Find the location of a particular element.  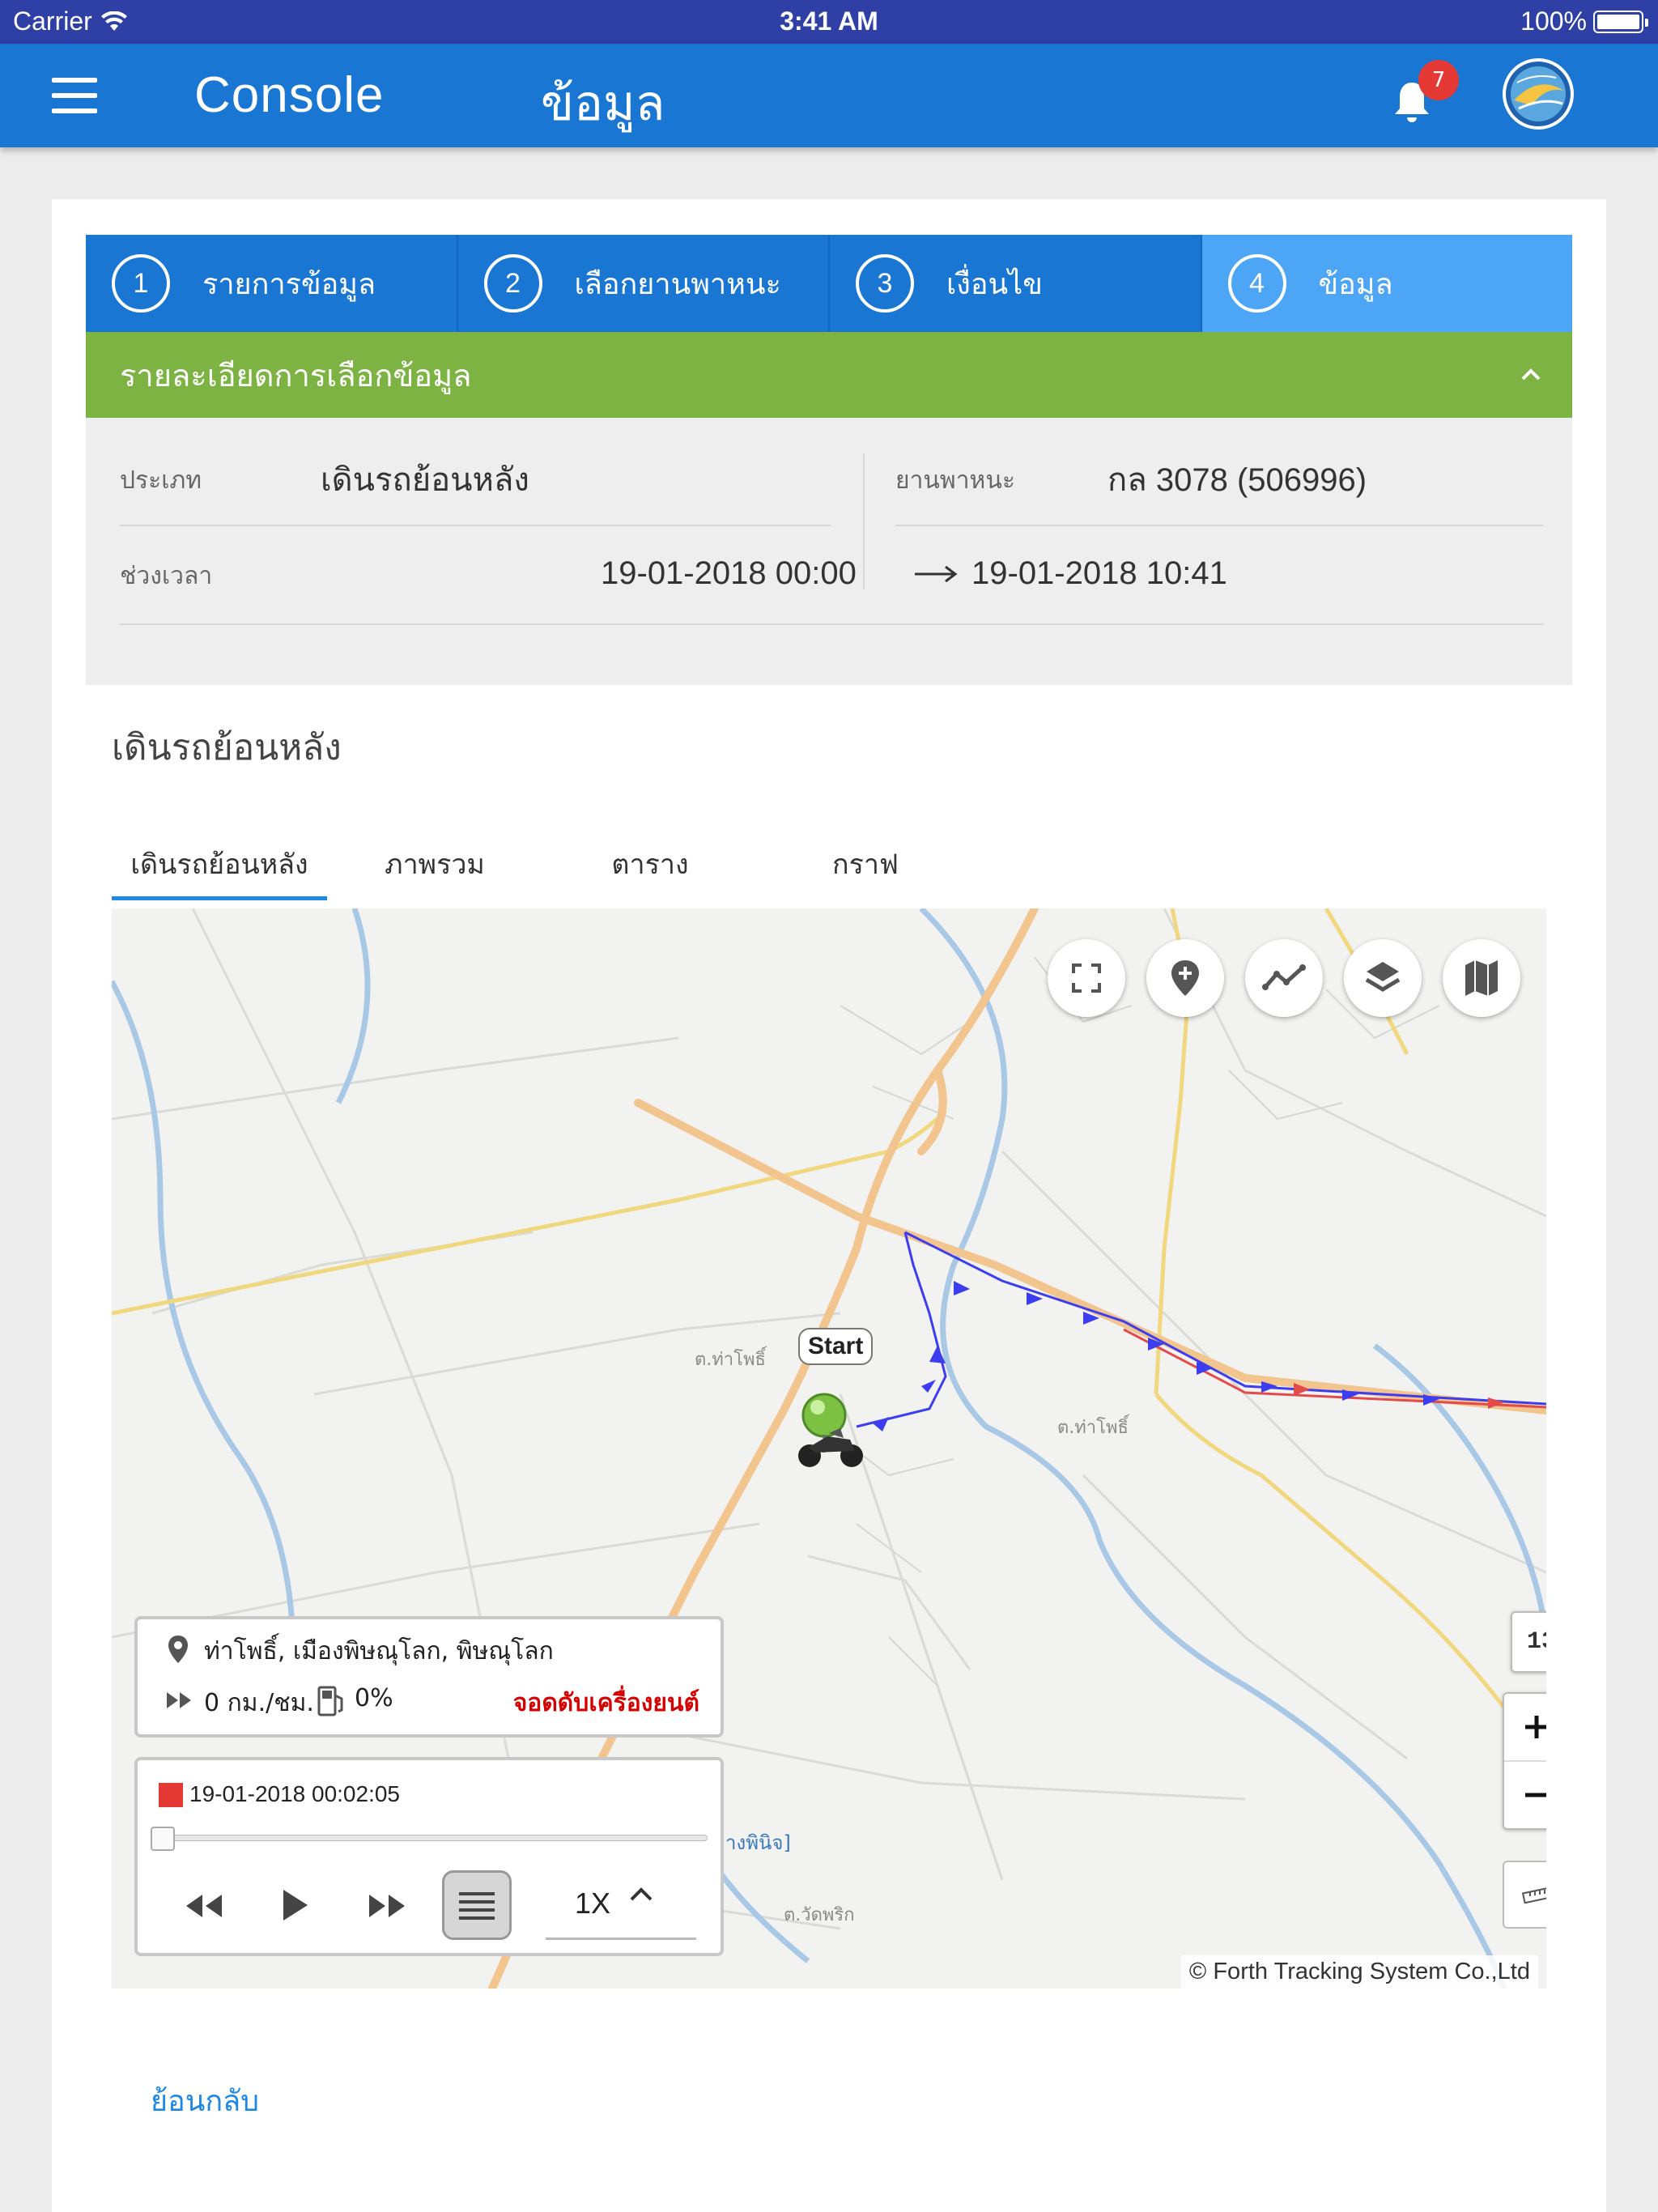

section-title: เดินรถย้อนหลัง is located at coordinates (227, 748).